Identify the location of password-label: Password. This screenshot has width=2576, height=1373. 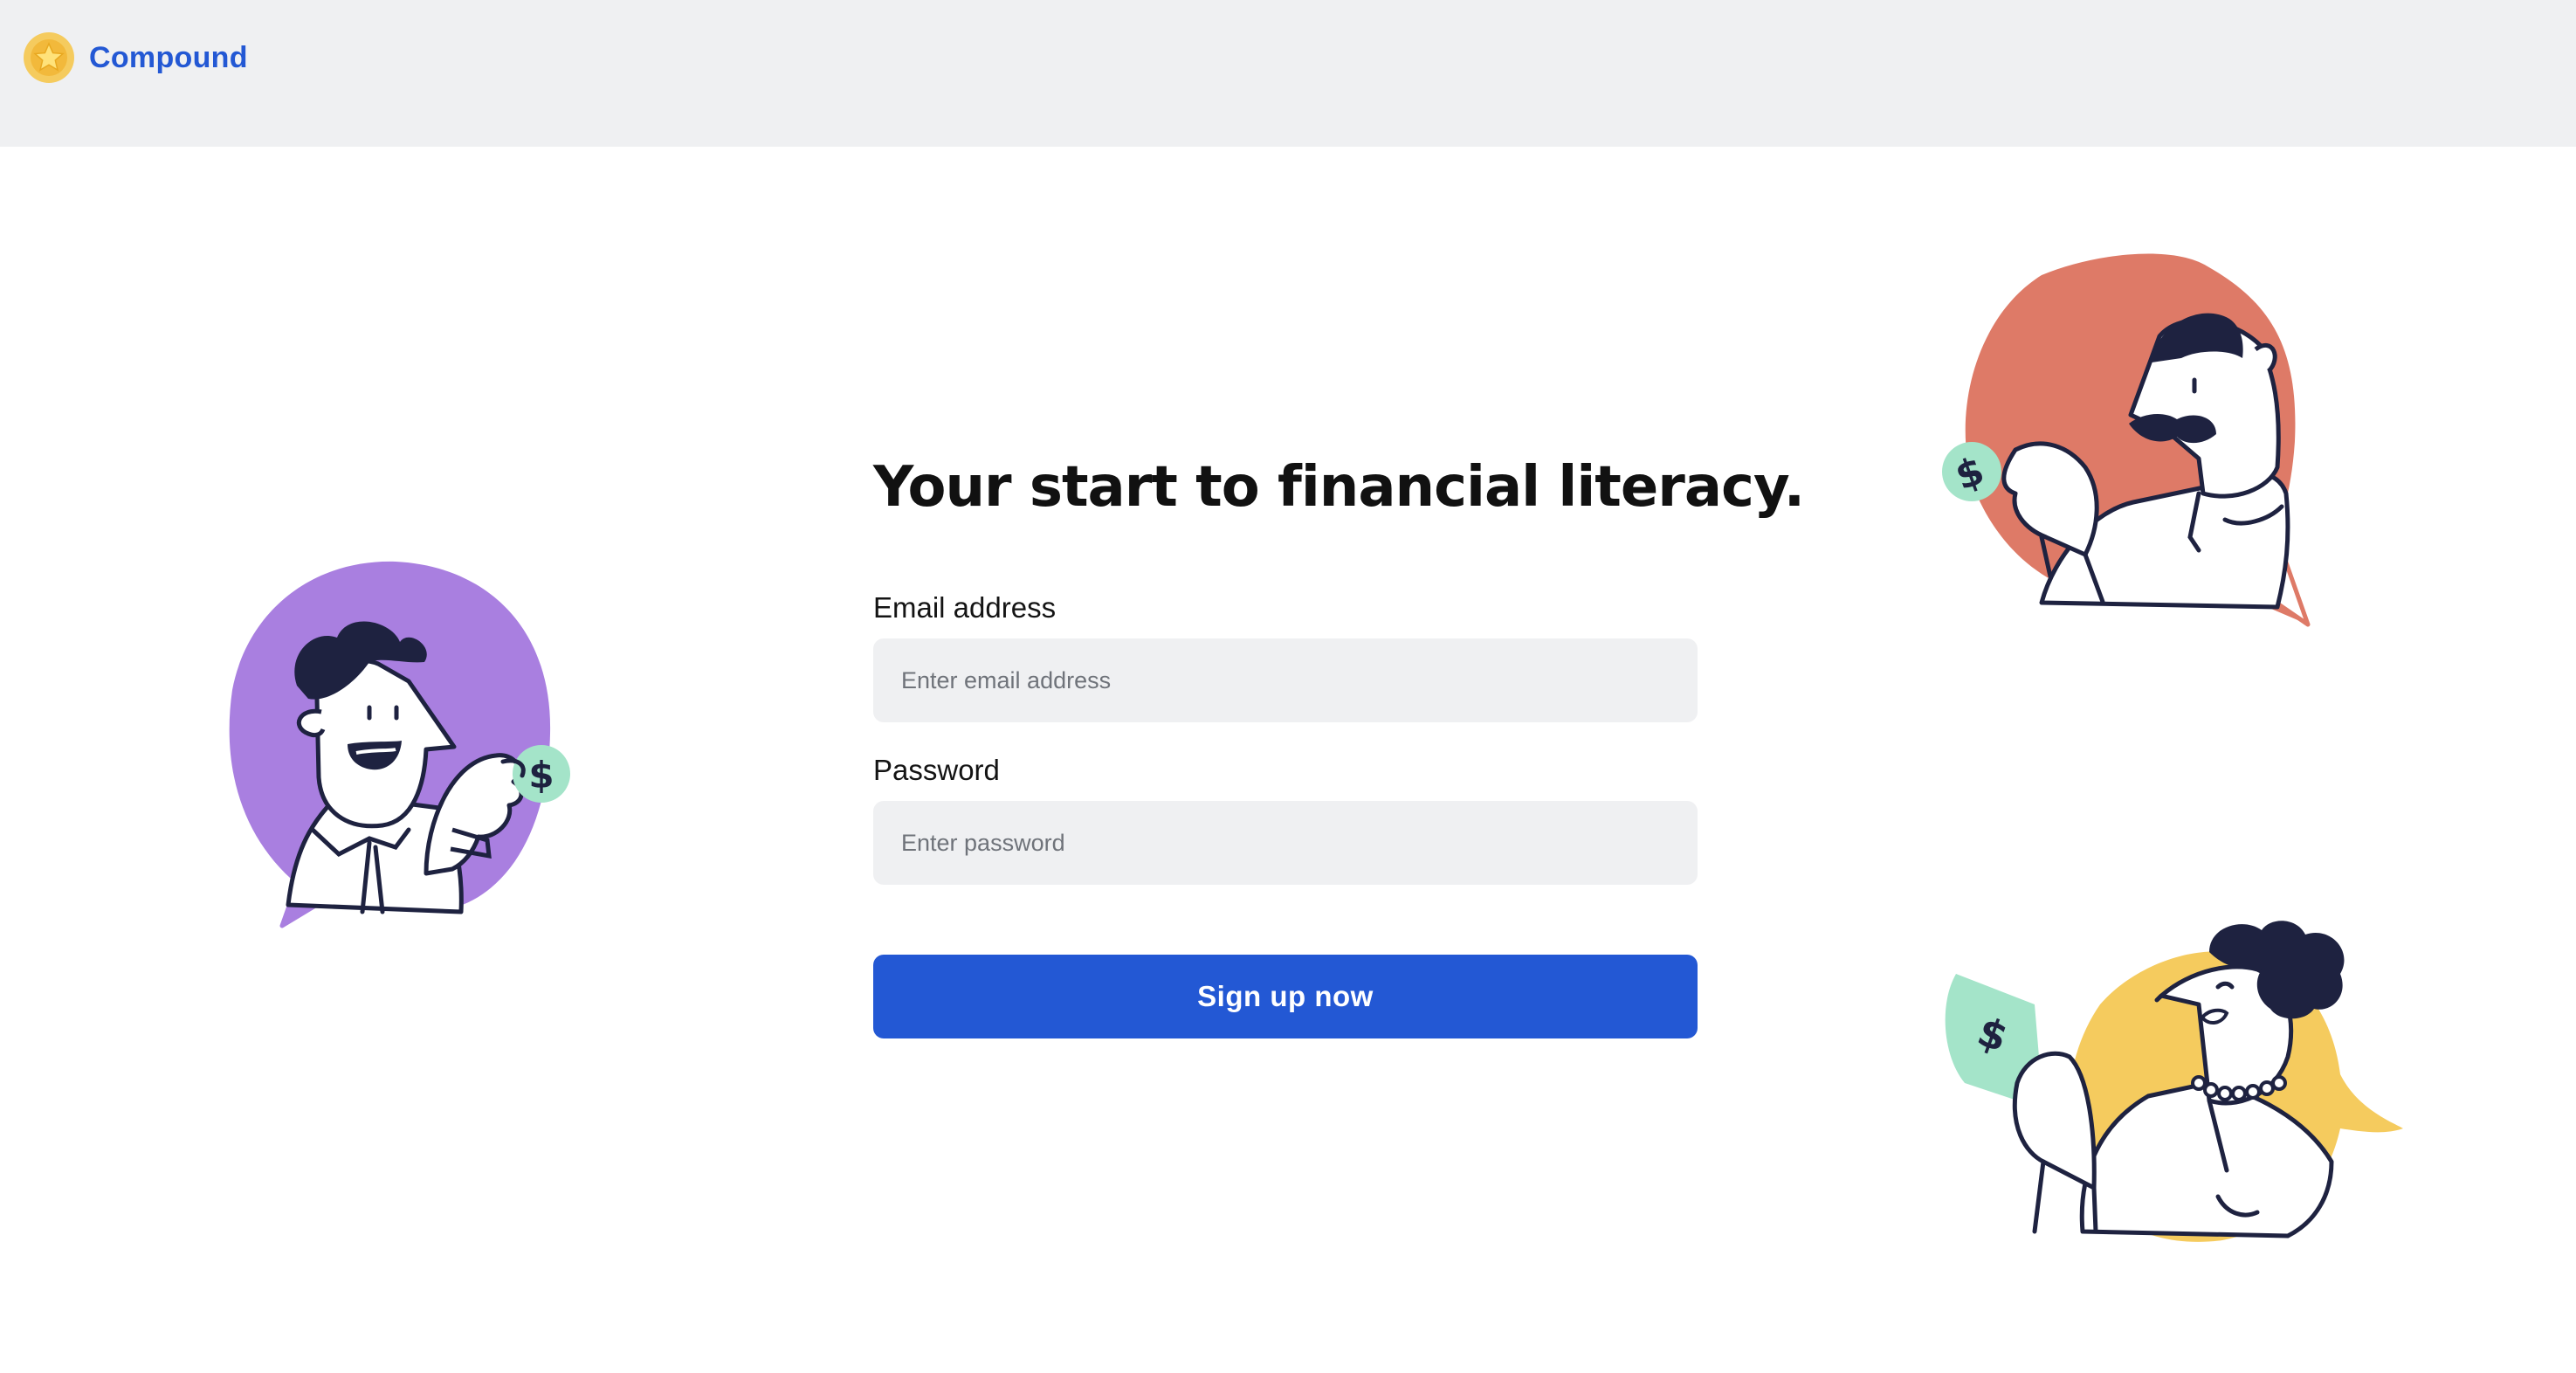
(936, 770).